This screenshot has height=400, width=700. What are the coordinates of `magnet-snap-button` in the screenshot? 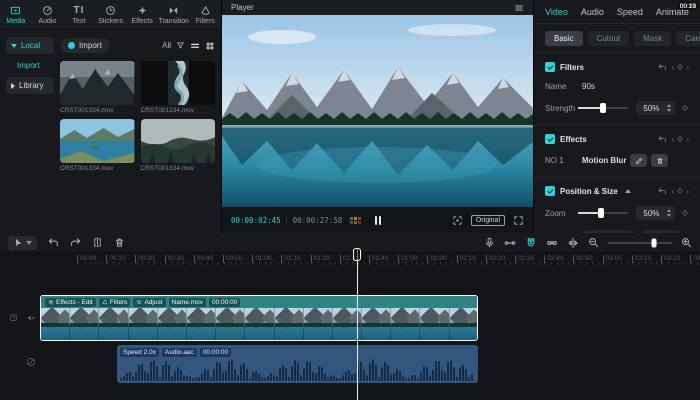 It's located at (531, 243).